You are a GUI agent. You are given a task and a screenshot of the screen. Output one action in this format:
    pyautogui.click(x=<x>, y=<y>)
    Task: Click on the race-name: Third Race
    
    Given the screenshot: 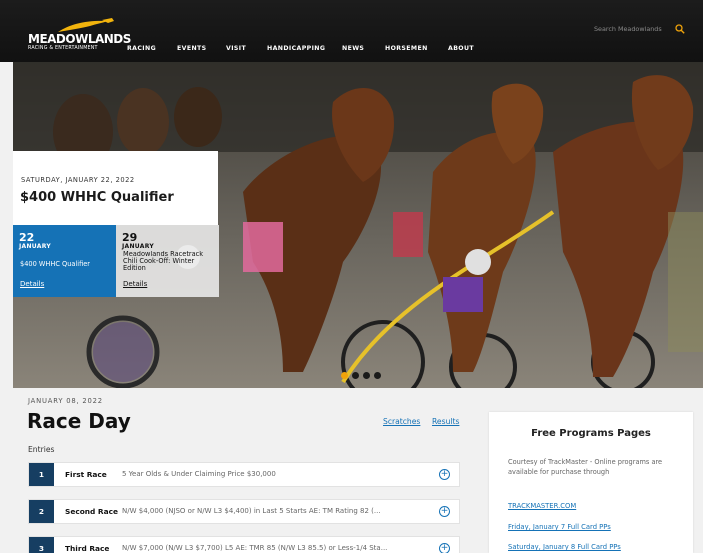 What is the action you would take?
    pyautogui.click(x=87, y=548)
    